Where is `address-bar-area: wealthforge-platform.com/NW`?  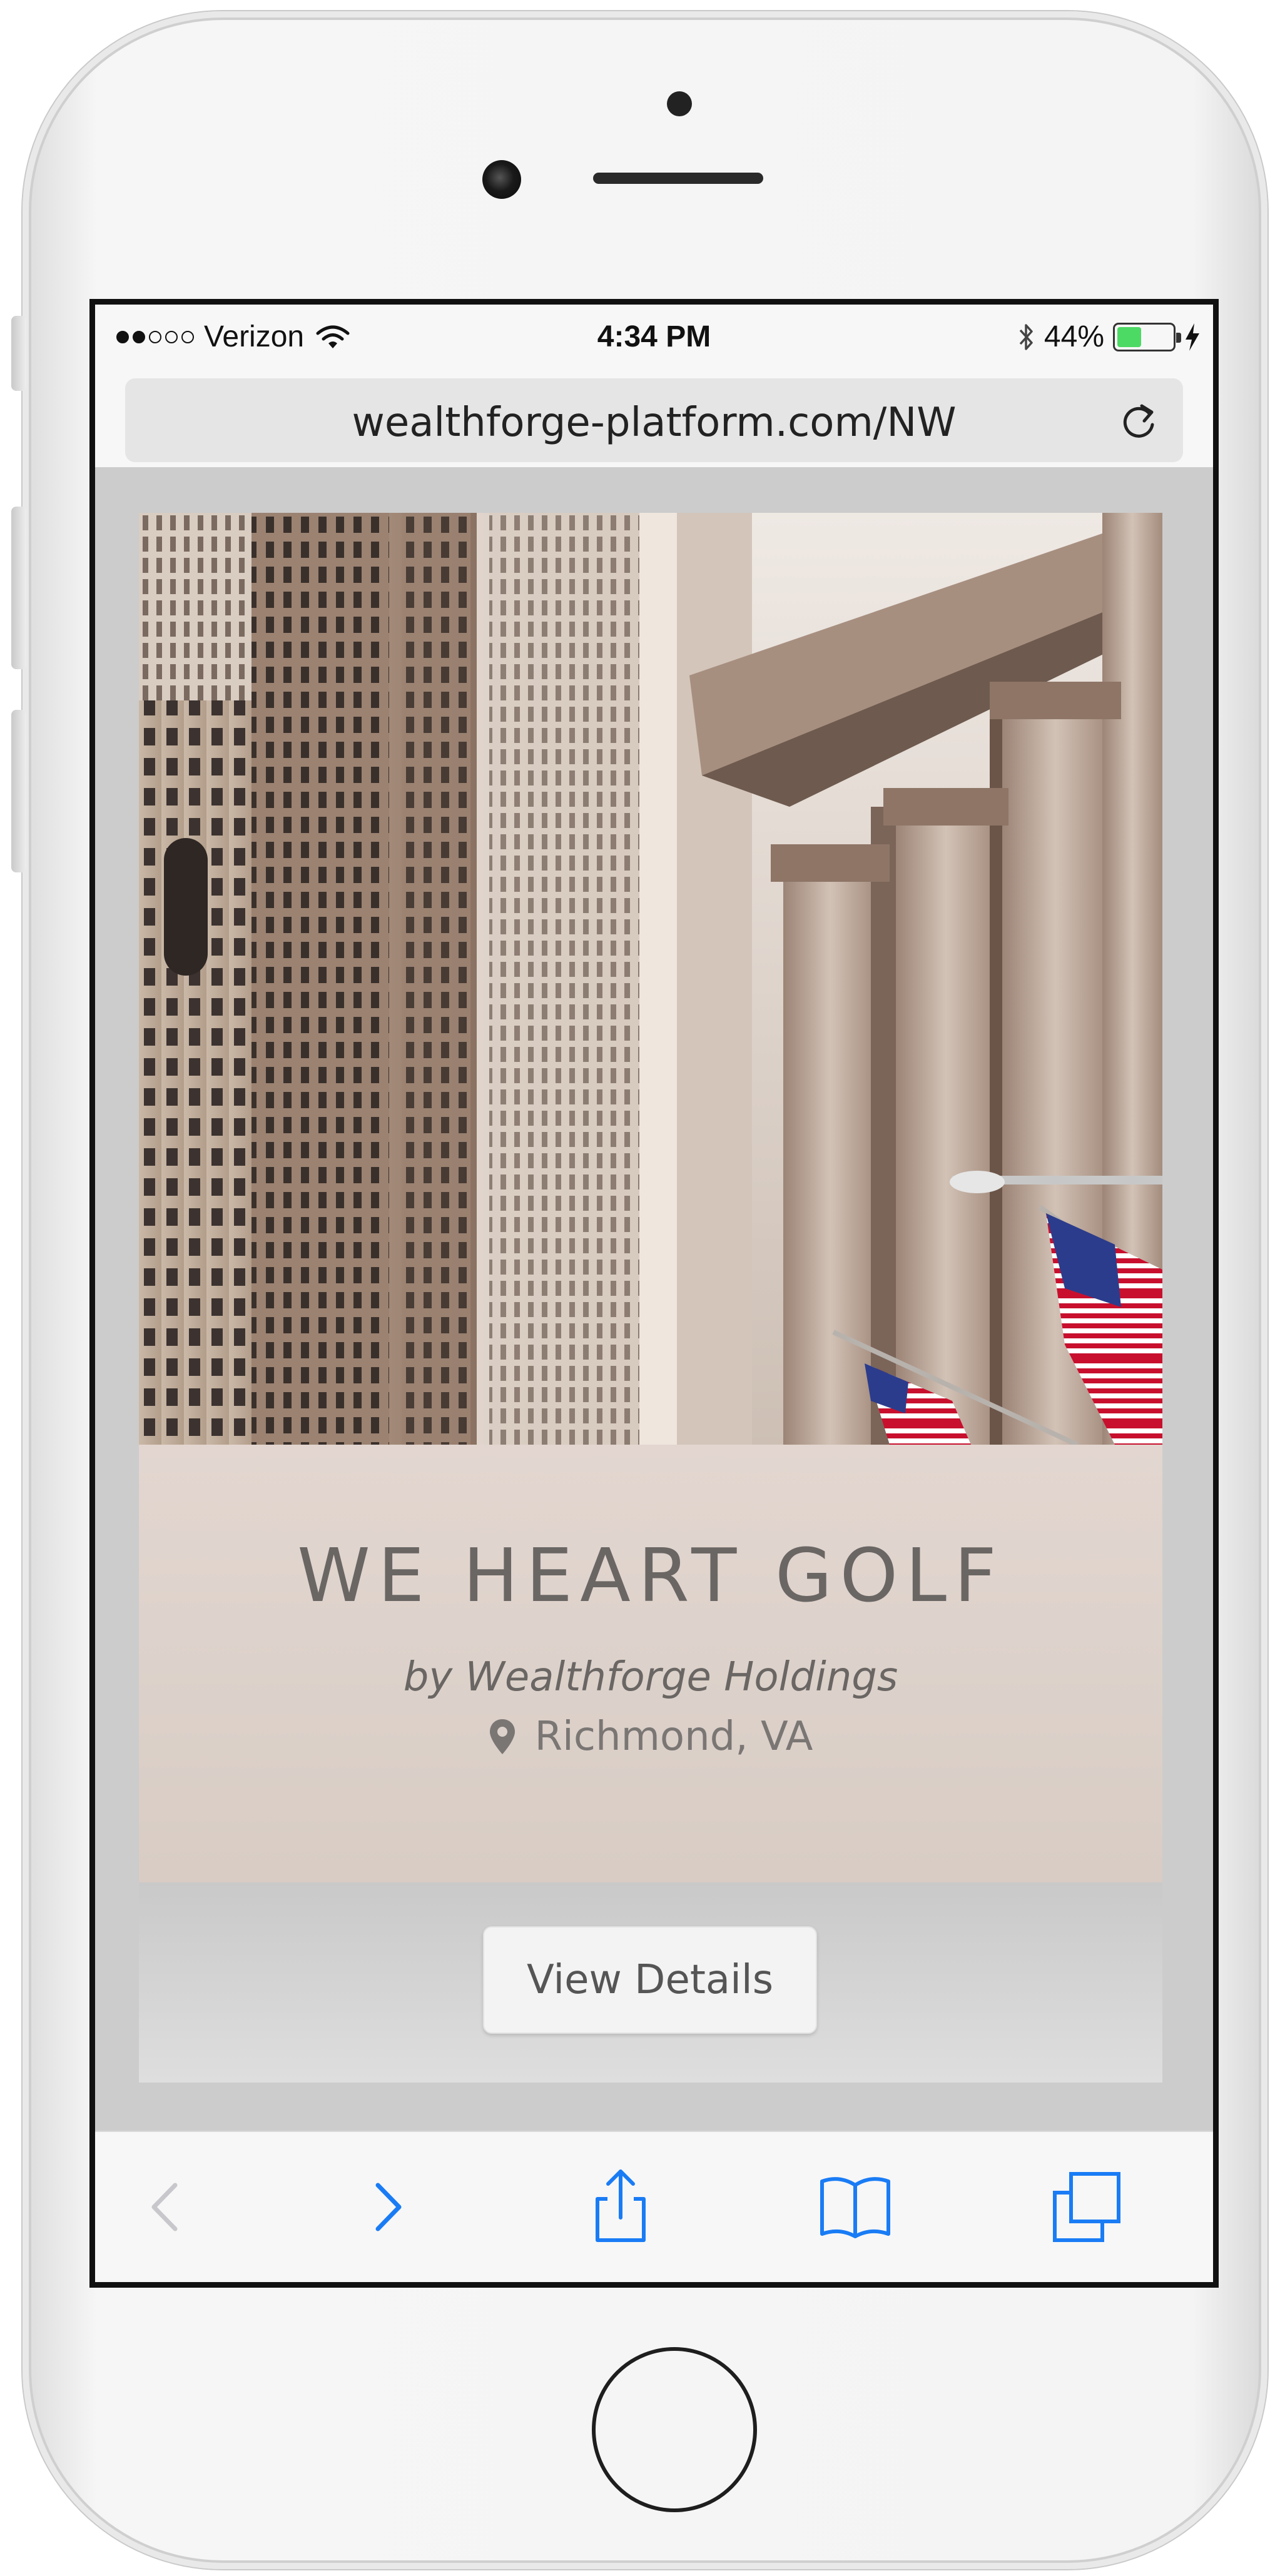
address-bar-area: wealthforge-platform.com/NW is located at coordinates (654, 420).